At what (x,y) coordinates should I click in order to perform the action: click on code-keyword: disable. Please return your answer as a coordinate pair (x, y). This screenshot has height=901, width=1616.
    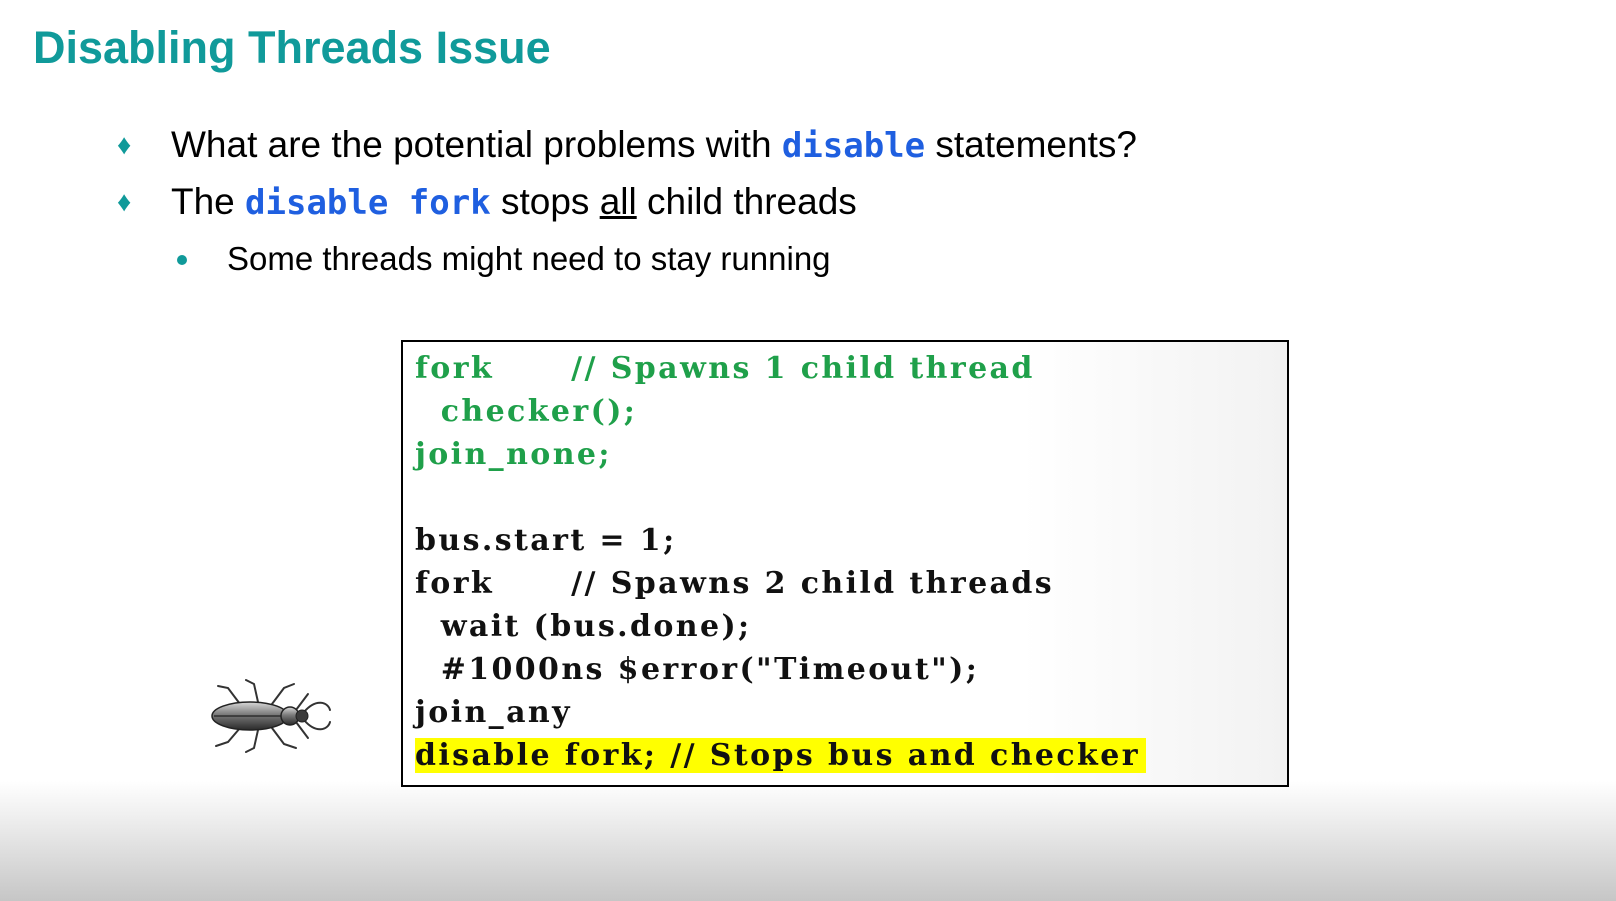
    Looking at the image, I should click on (853, 146).